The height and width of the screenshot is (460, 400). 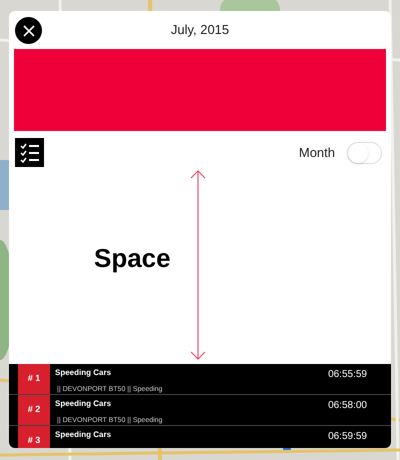 I want to click on close-icon, so click(x=28, y=30).